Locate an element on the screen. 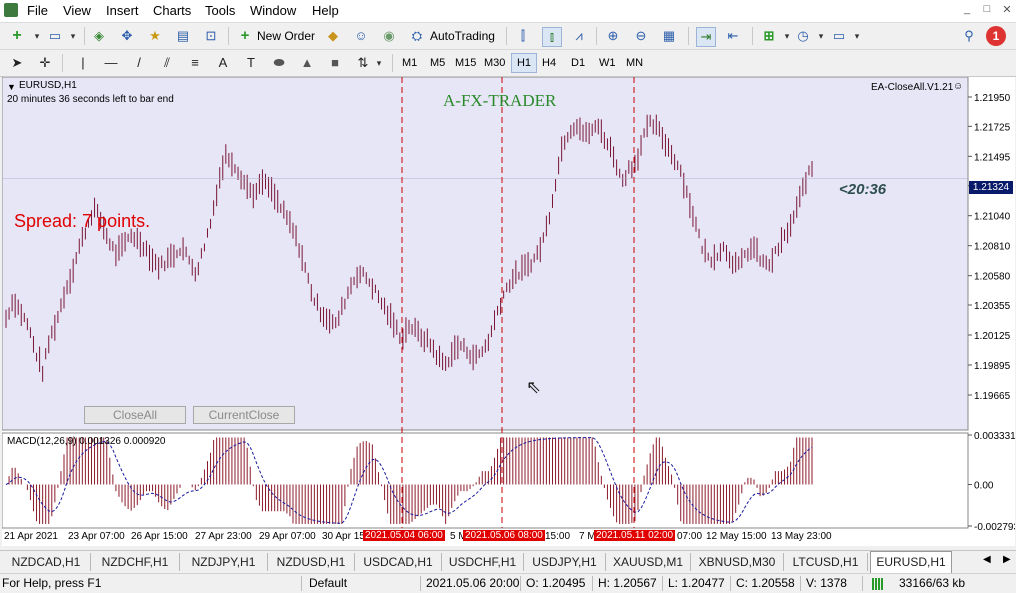  menu-tools: Tools is located at coordinates (220, 10).